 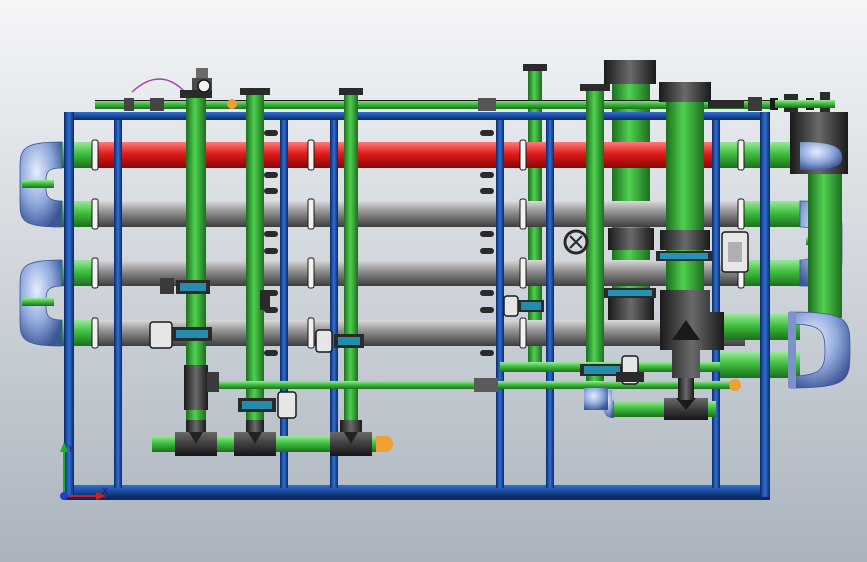 I want to click on triad-y-label: Y, so click(x=70, y=450).